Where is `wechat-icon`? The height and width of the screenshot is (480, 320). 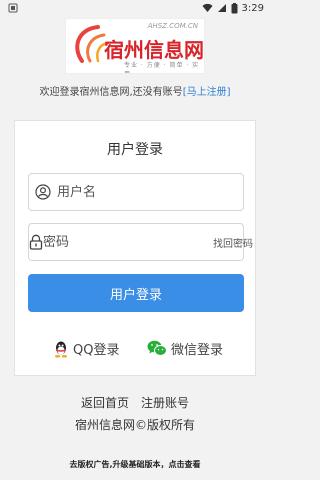 wechat-icon is located at coordinates (157, 348).